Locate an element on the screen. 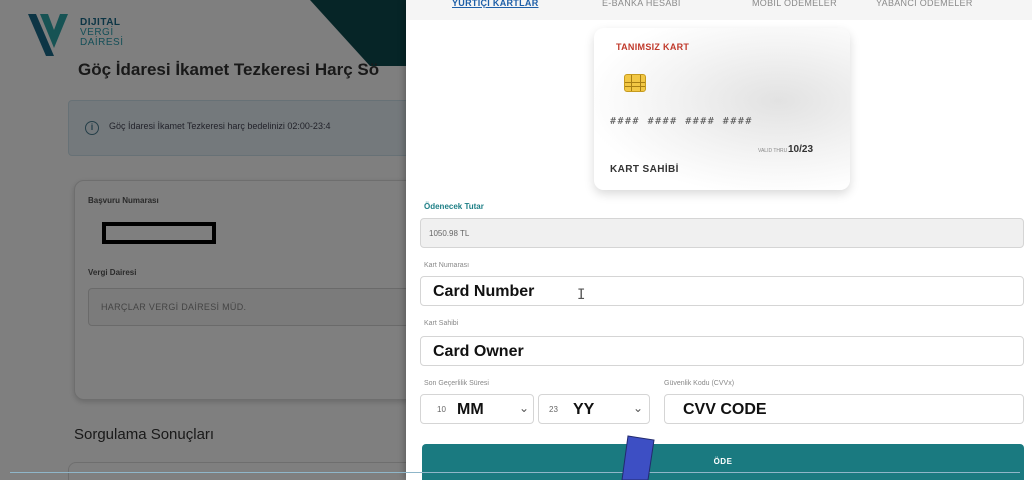 The width and height of the screenshot is (1032, 480). expiry-year-value: YY is located at coordinates (584, 409).